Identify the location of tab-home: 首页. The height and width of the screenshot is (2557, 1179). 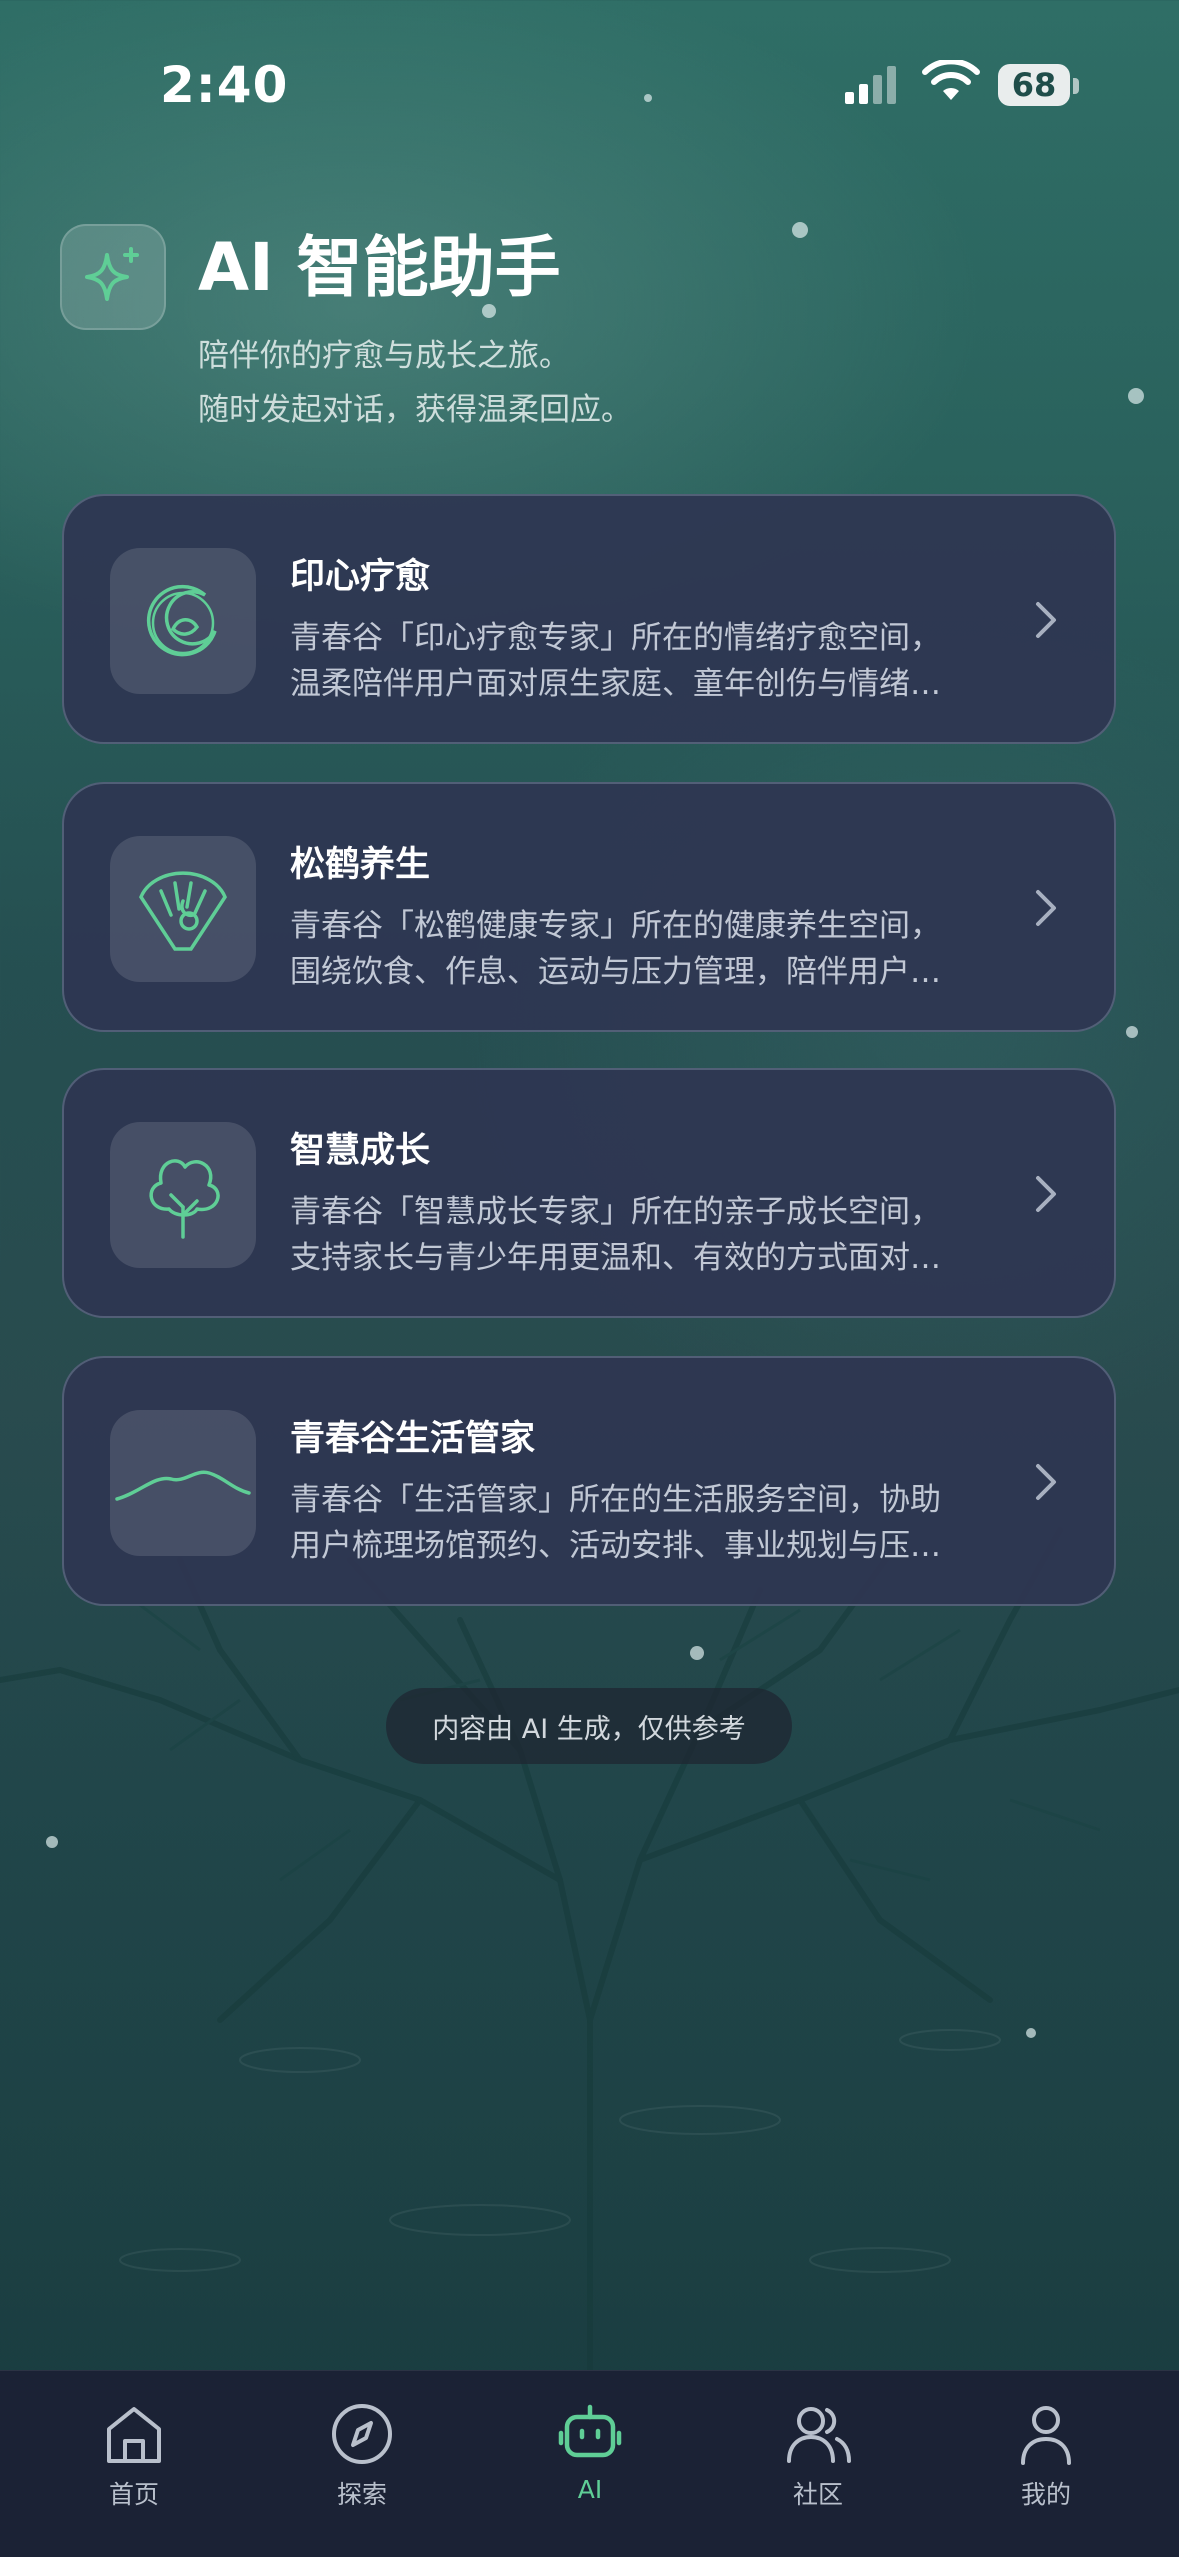
(134, 2456).